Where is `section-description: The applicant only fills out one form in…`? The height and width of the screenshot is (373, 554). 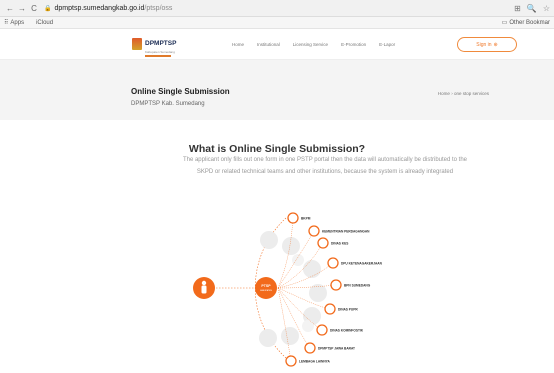 section-description: The applicant only fills out one form in… is located at coordinates (325, 166).